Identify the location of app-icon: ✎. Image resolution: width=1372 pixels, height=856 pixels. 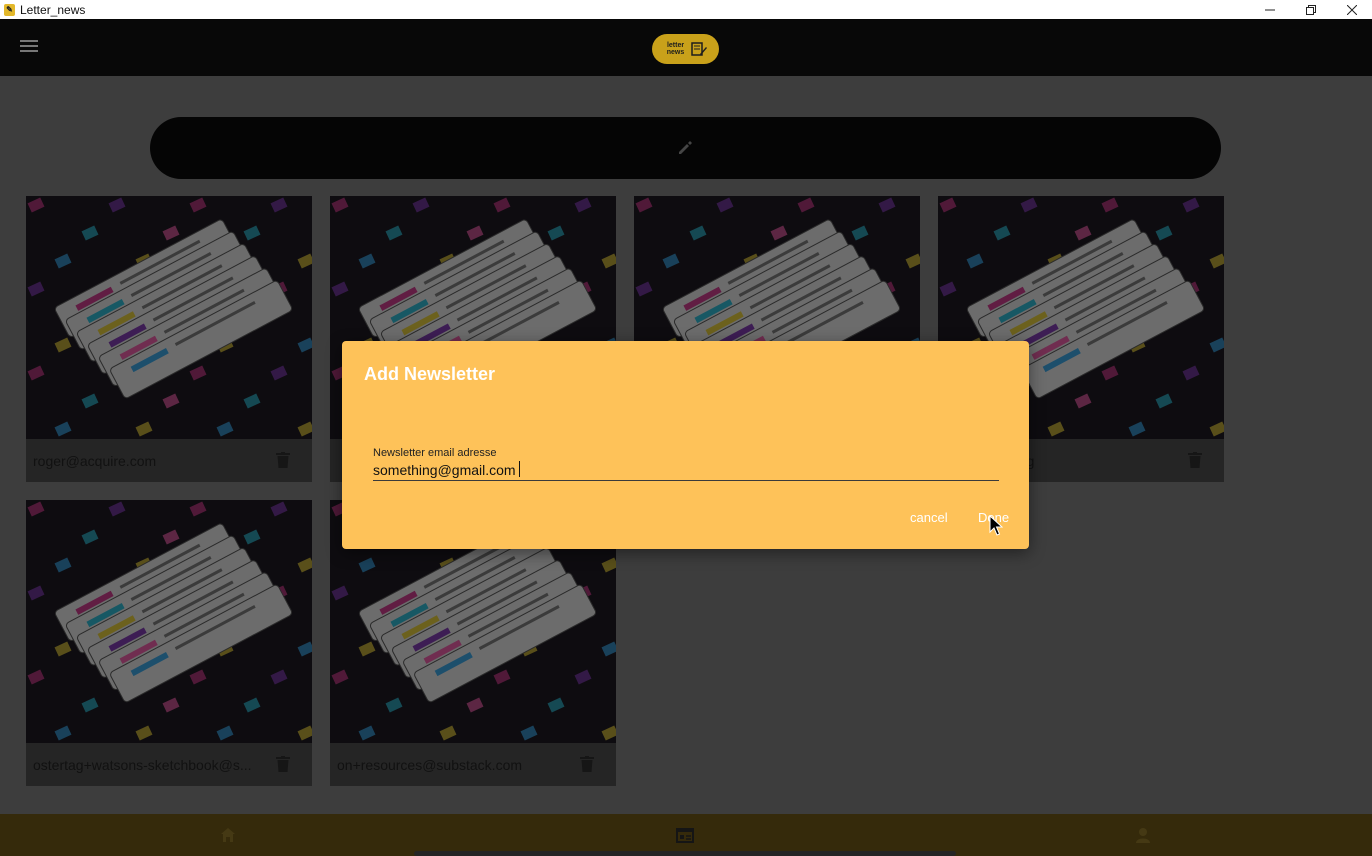
(9, 9).